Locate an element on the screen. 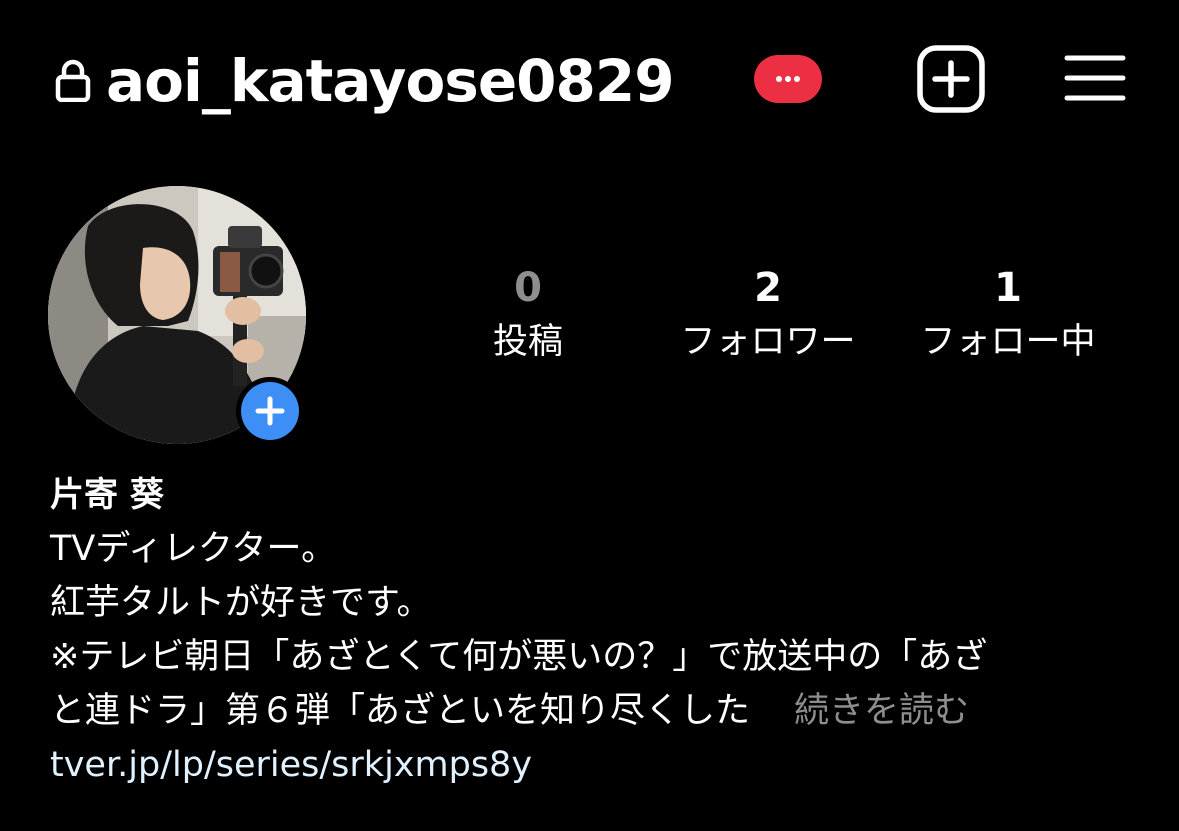 The width and height of the screenshot is (1179, 831). bio-line-text: と連ドラ」第６弾「あざといを知り尽くした is located at coordinates (400, 711).